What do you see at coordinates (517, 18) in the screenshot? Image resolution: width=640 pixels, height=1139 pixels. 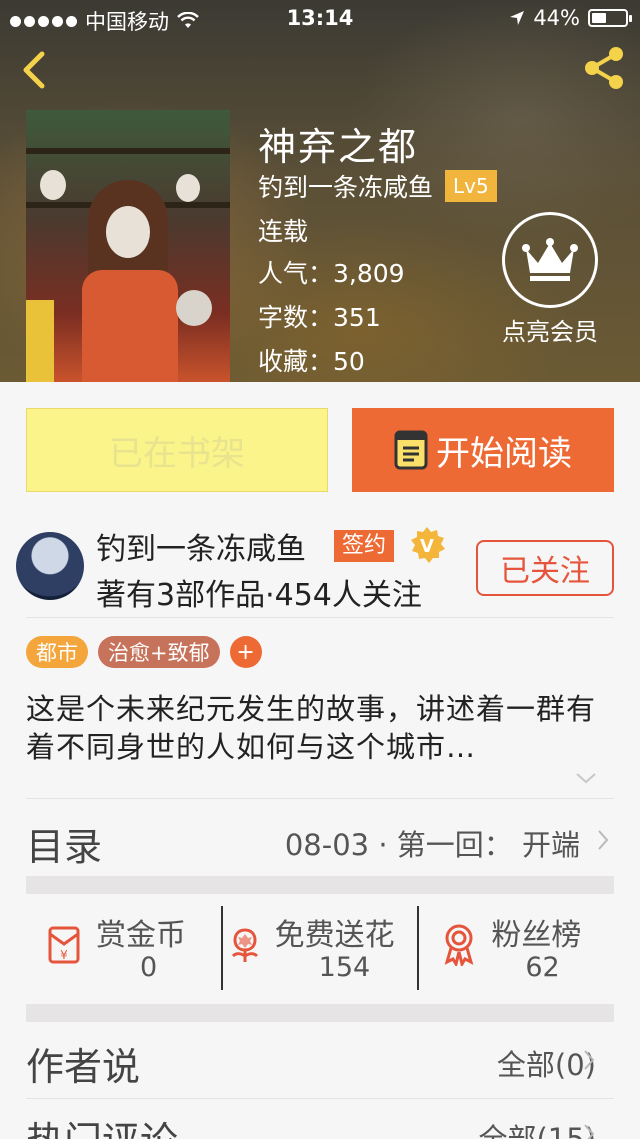 I see `location-arrow-icon` at bounding box center [517, 18].